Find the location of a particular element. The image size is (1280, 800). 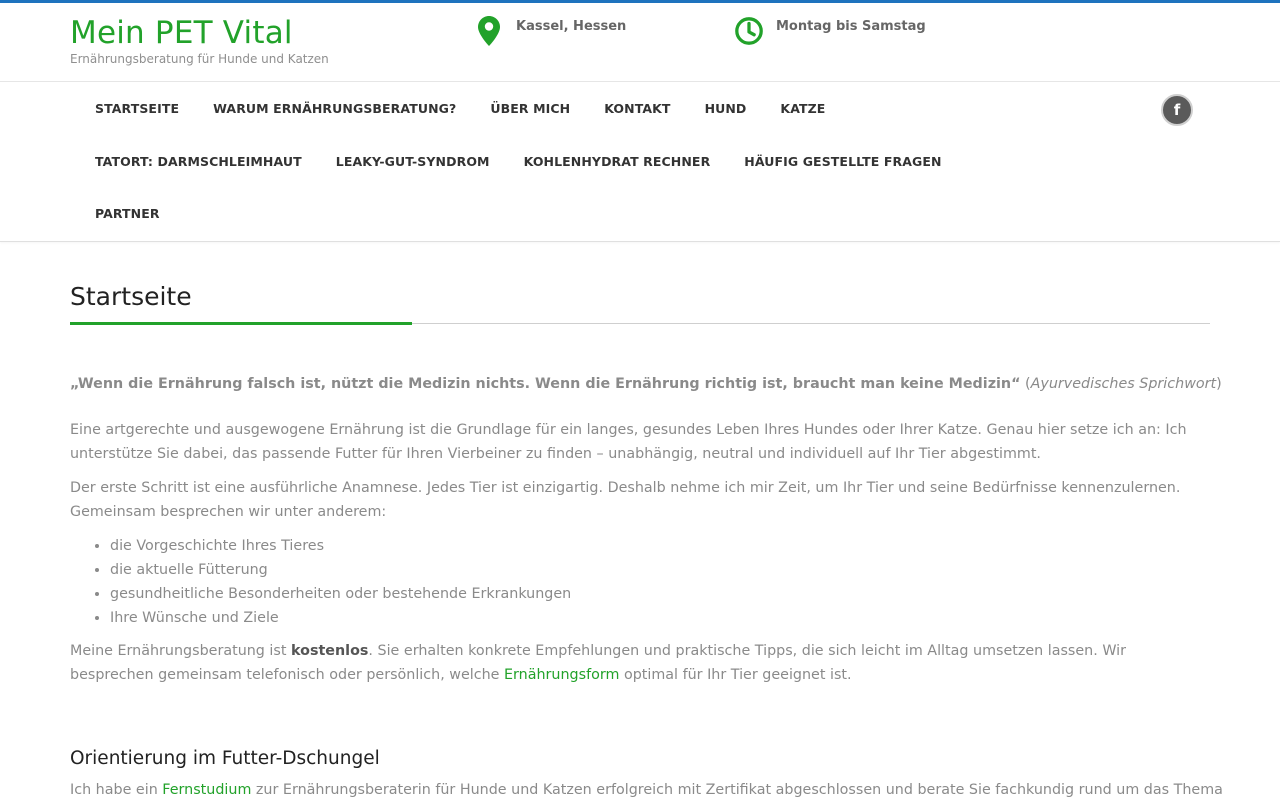

nav-item-faq: HÄUFIG GESTELLTE FRAGEN is located at coordinates (842, 161).